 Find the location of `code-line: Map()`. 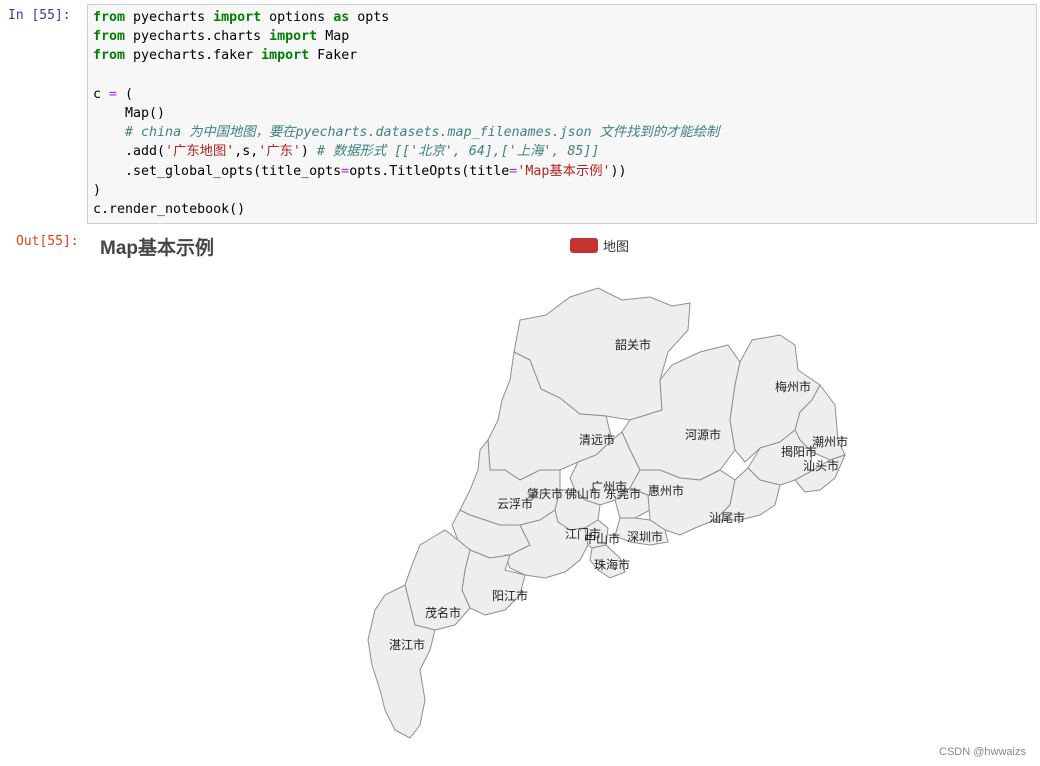

code-line: Map() is located at coordinates (129, 113).